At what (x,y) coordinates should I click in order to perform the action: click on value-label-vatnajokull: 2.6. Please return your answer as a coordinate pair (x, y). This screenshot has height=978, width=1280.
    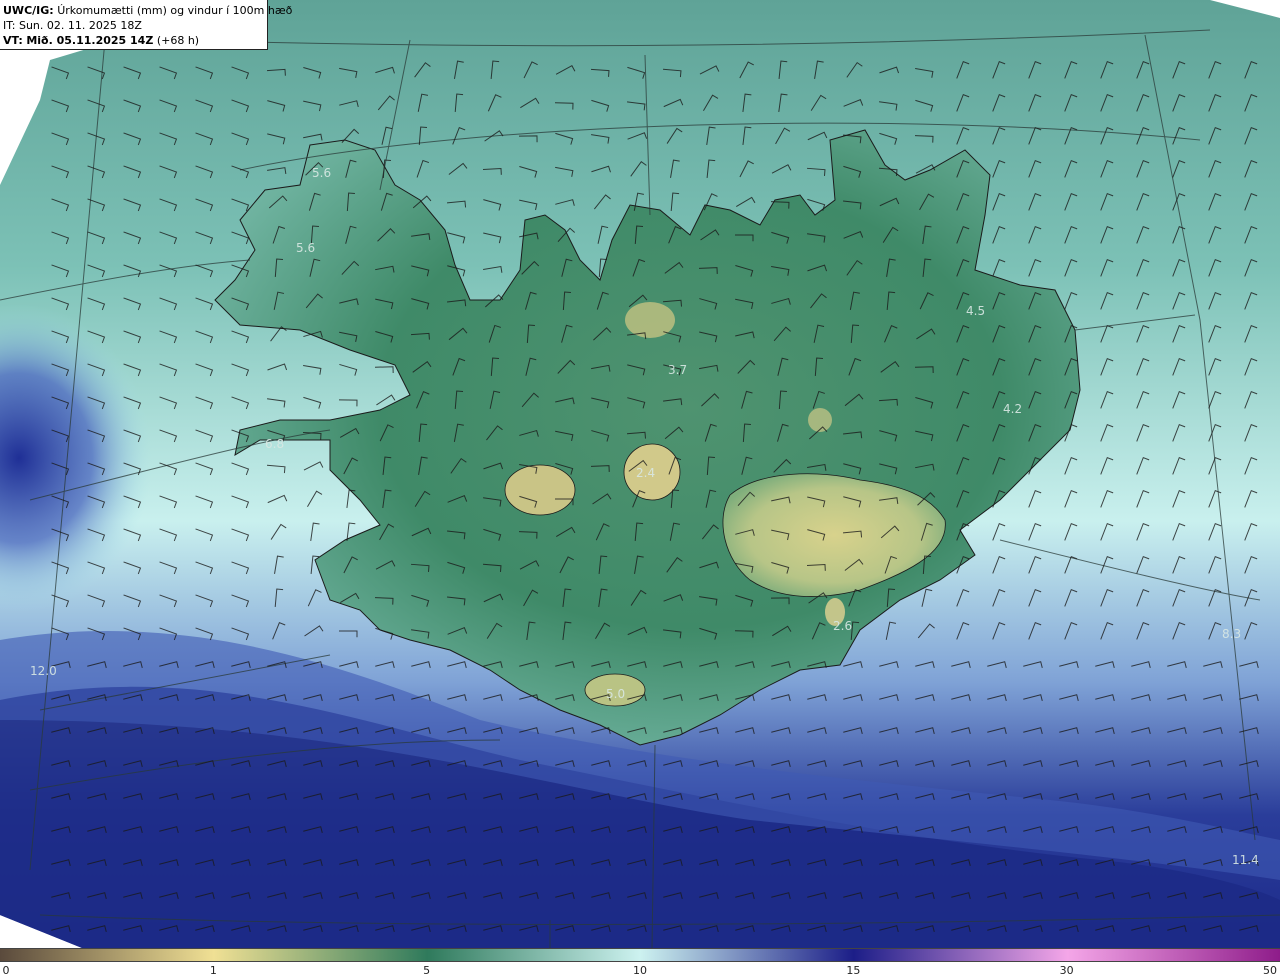
    Looking at the image, I should click on (843, 626).